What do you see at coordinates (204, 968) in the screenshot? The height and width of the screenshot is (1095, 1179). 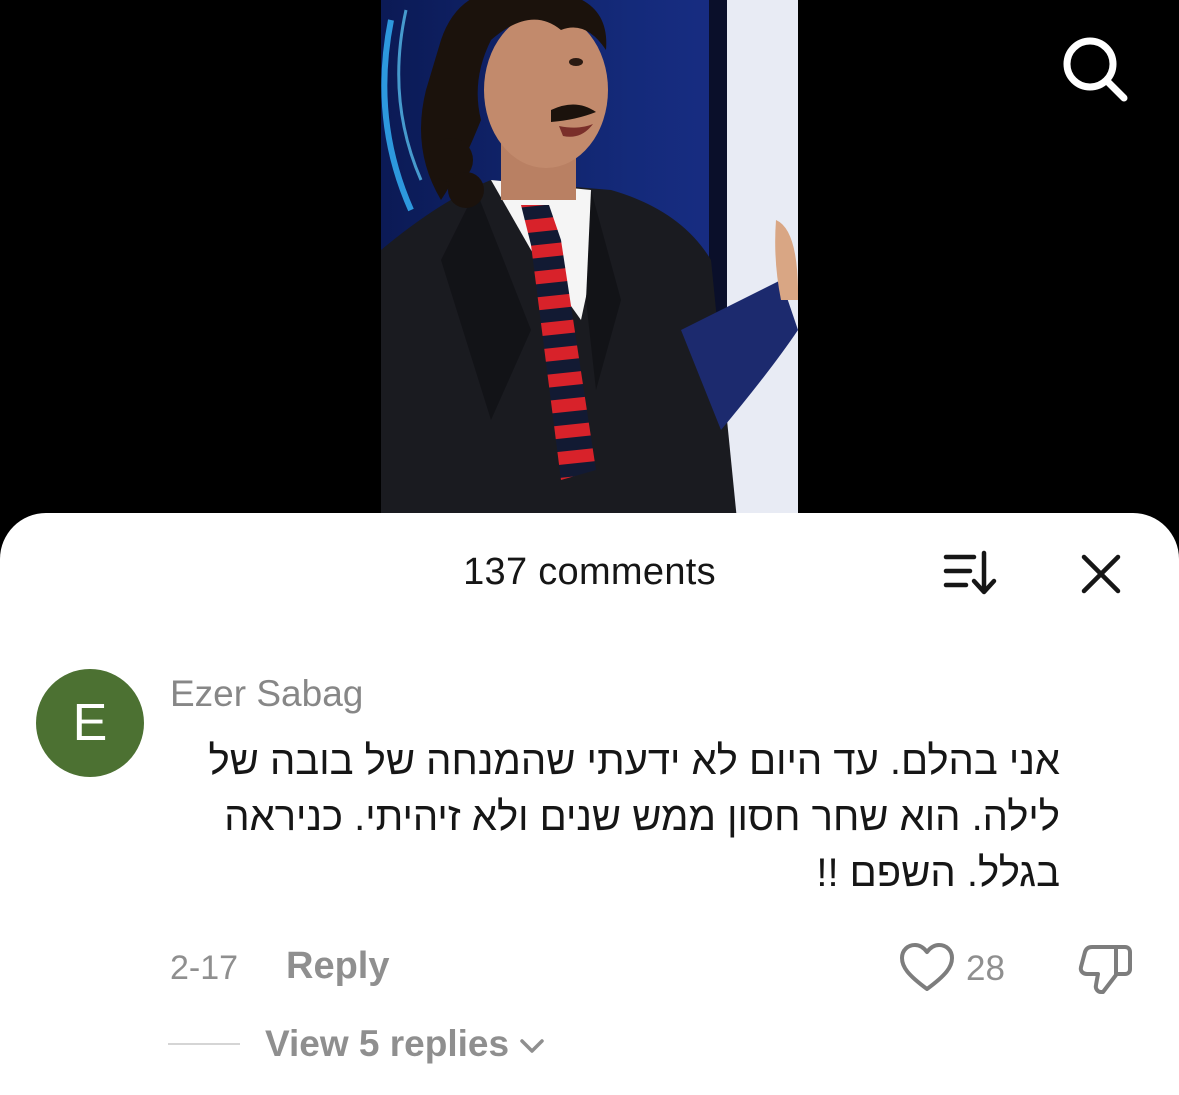 I see `comment-date: 2-17` at bounding box center [204, 968].